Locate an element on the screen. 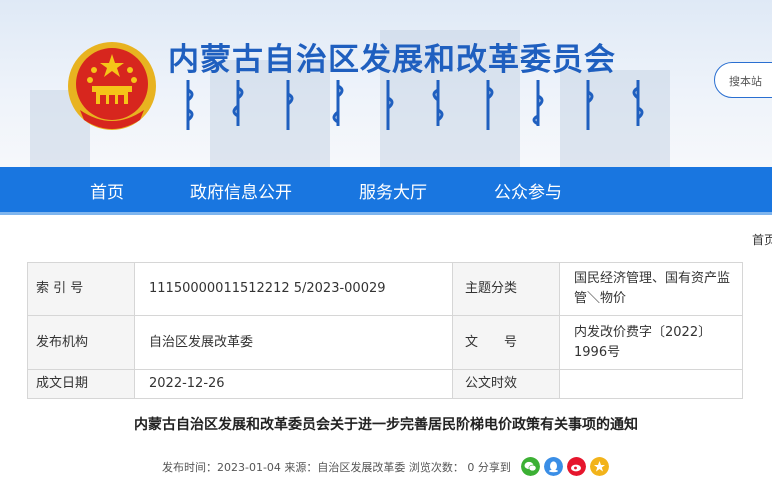  issuer-label: 发布机构 is located at coordinates (81, 342).